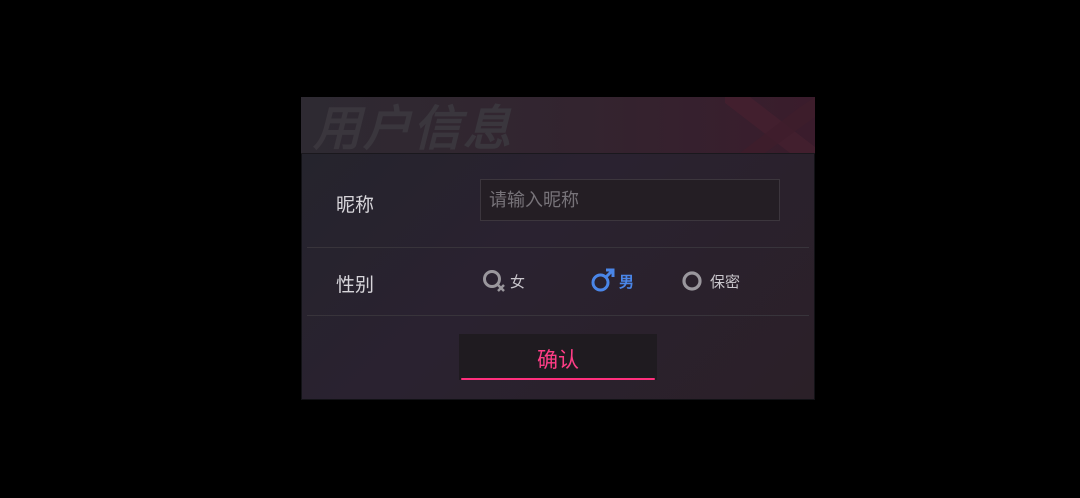  I want to click on confirm-button: 确认, so click(558, 357).